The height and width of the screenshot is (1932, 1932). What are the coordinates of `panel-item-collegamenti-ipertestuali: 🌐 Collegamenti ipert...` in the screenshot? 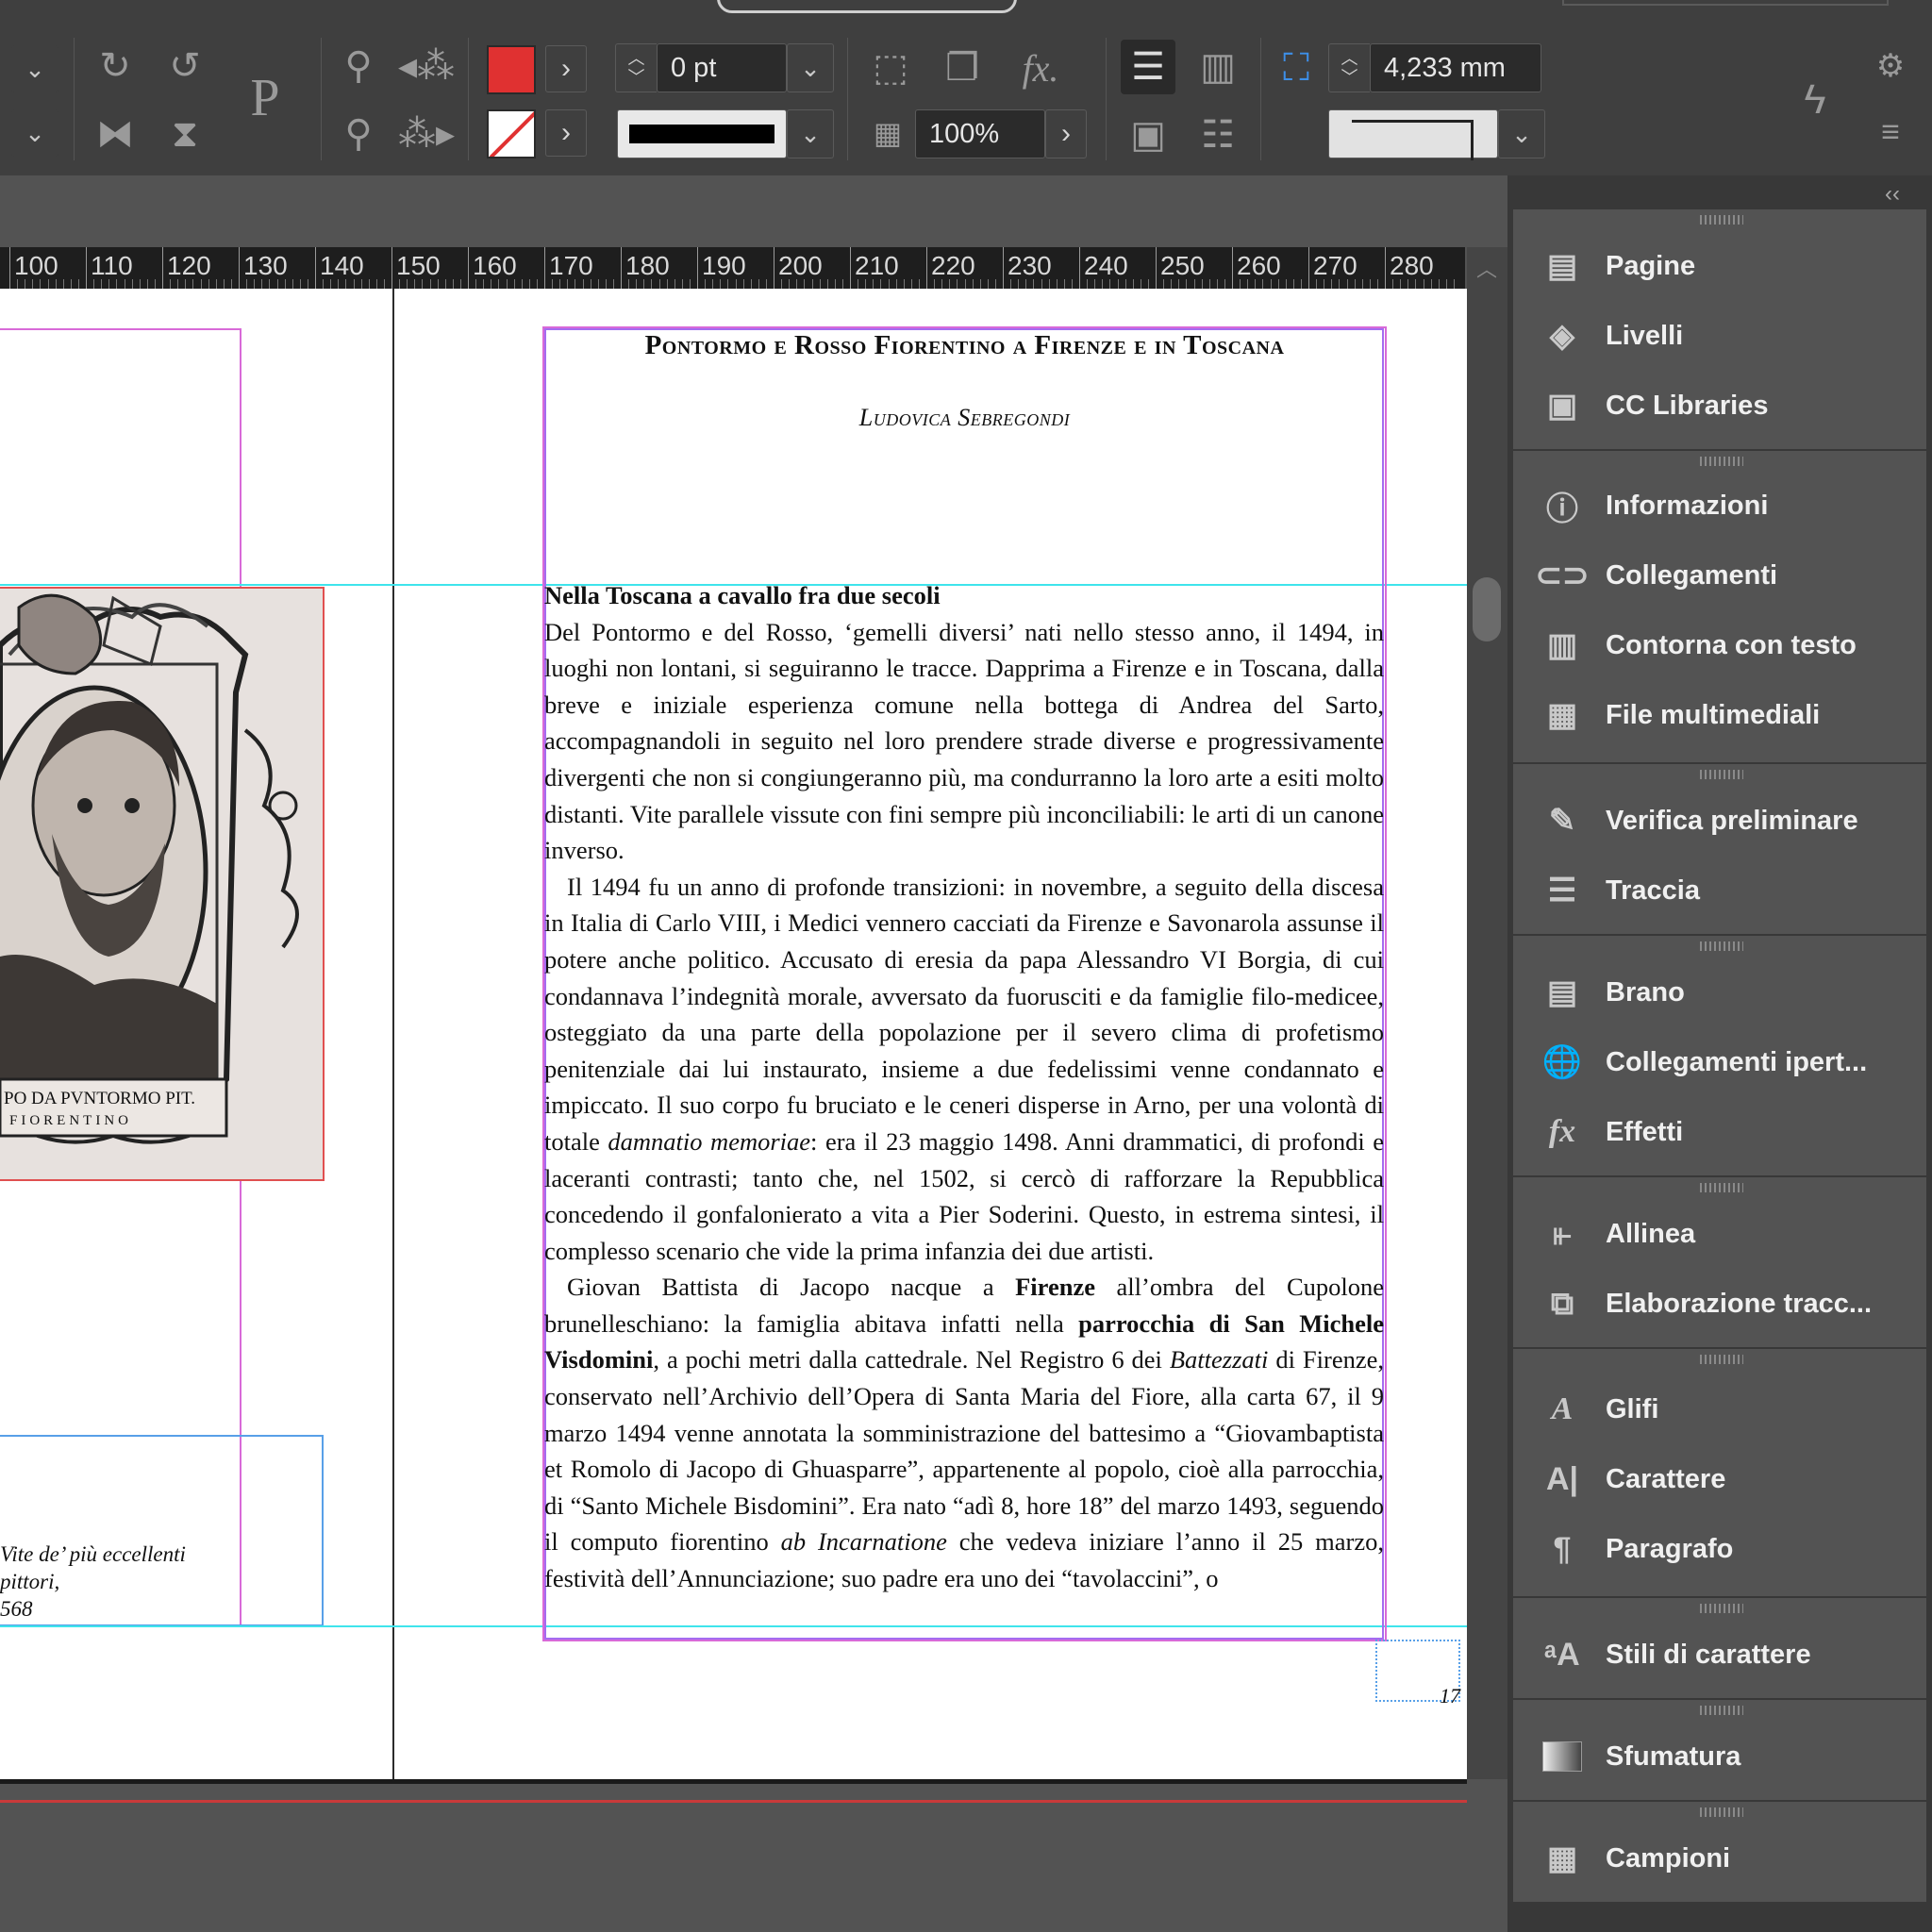 It's located at (1704, 1062).